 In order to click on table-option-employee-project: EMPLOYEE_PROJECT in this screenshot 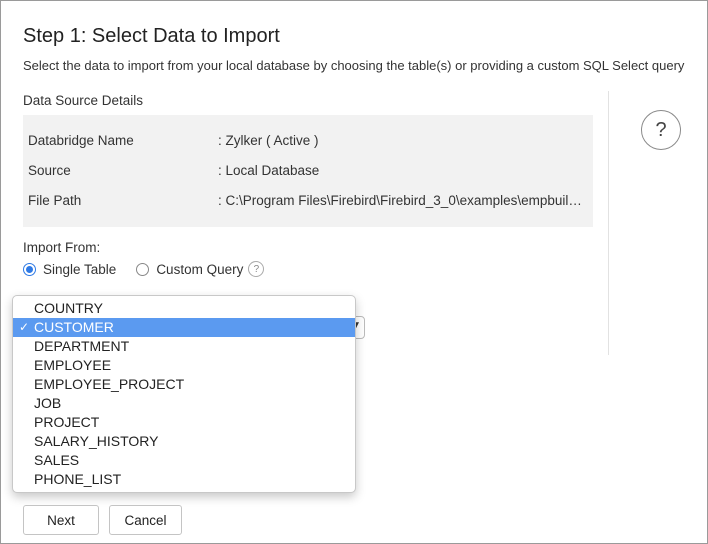, I will do `click(184, 384)`.